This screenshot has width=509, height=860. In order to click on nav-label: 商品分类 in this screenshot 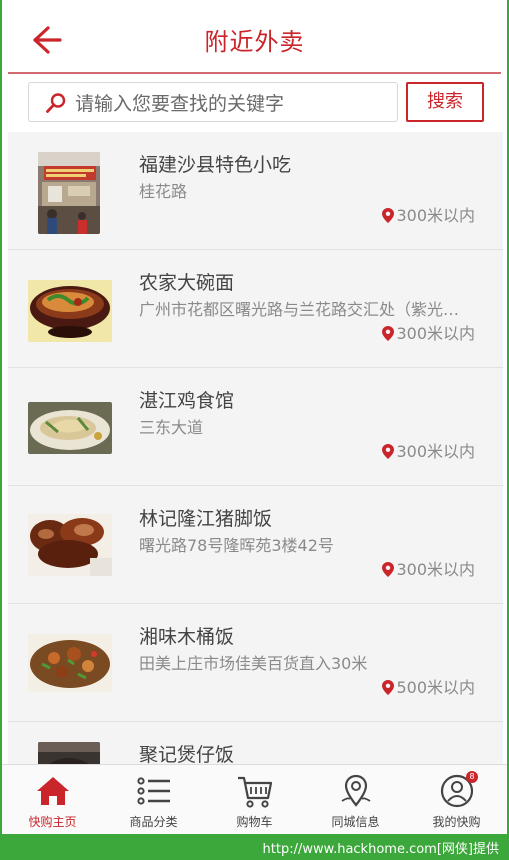, I will do `click(153, 822)`.